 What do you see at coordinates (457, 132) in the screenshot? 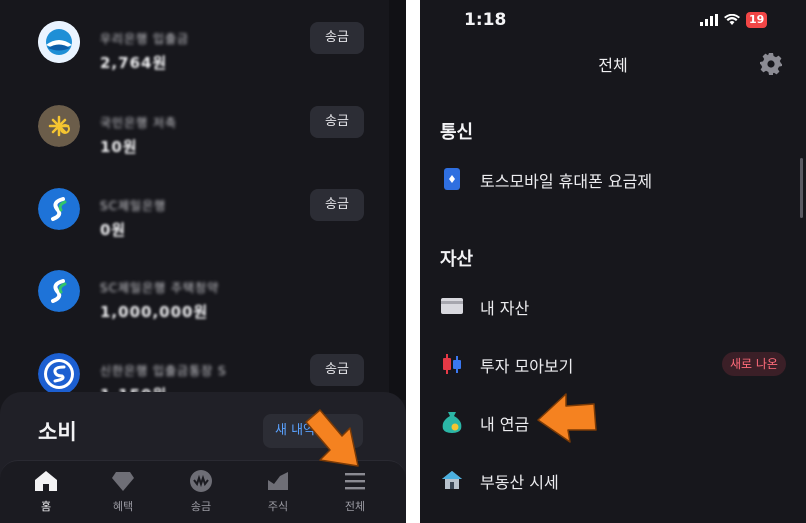
I see `section-heading: 통신` at bounding box center [457, 132].